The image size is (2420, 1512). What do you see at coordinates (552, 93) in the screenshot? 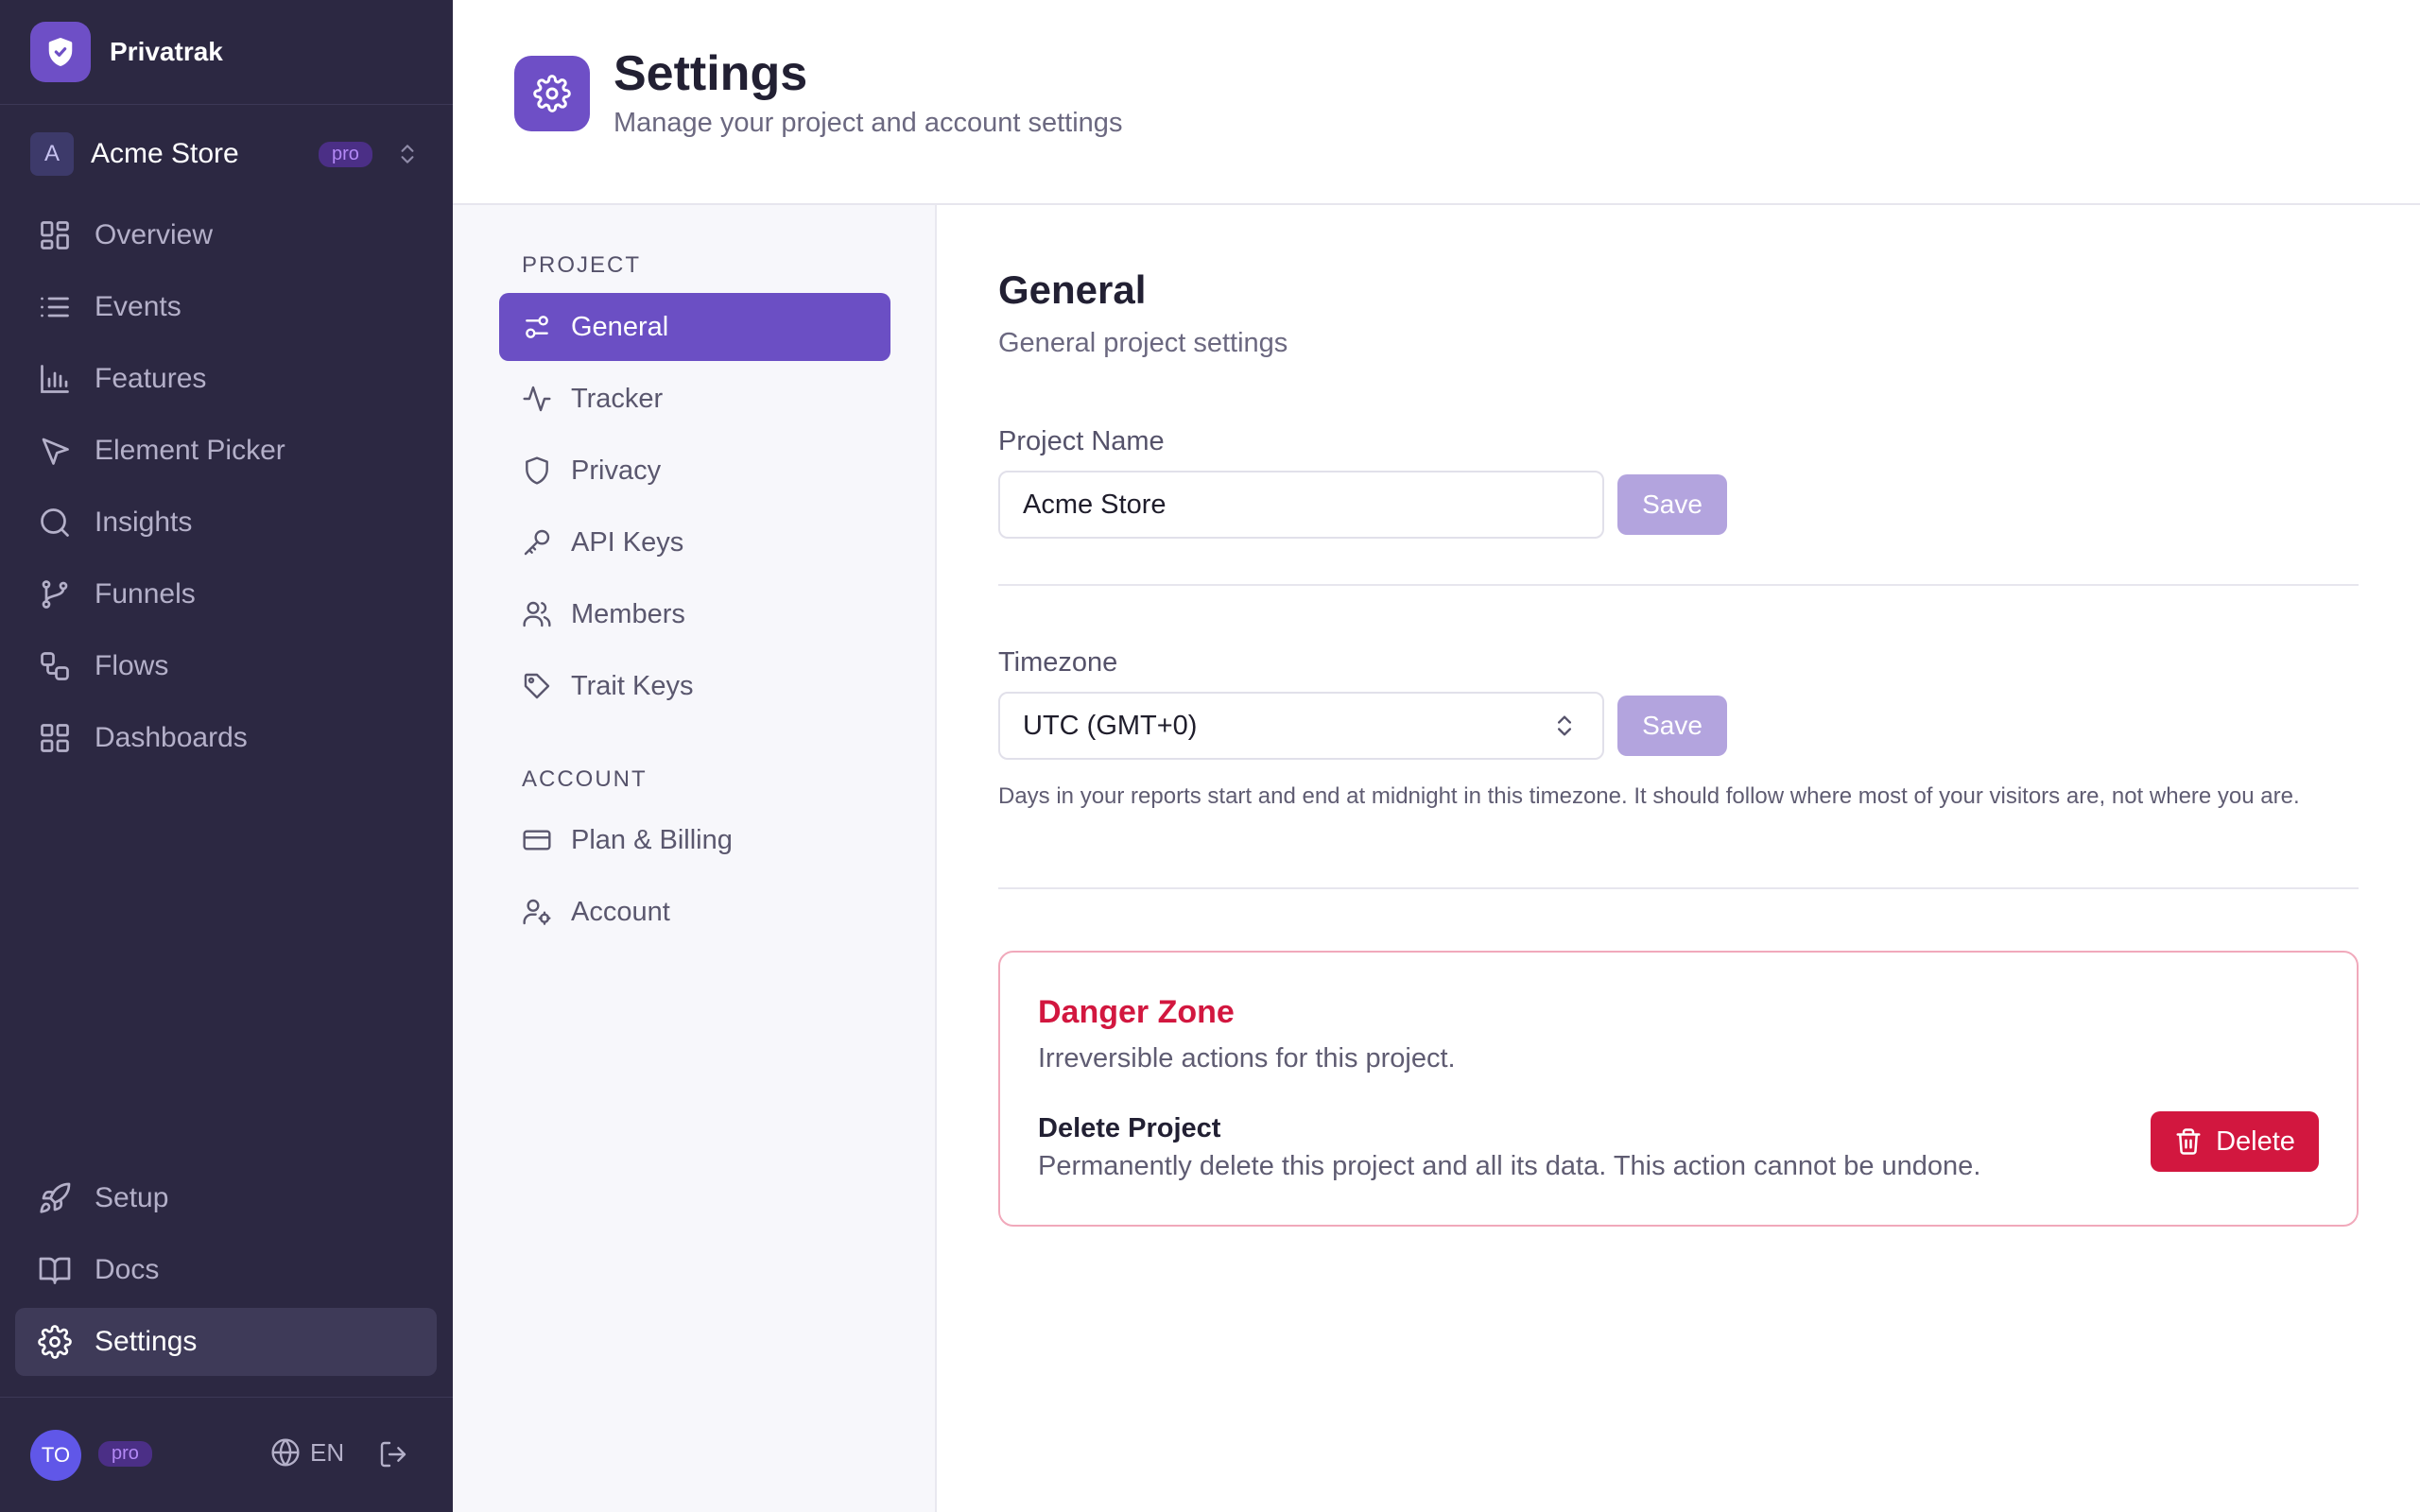
I see `settings-gear-icon` at bounding box center [552, 93].